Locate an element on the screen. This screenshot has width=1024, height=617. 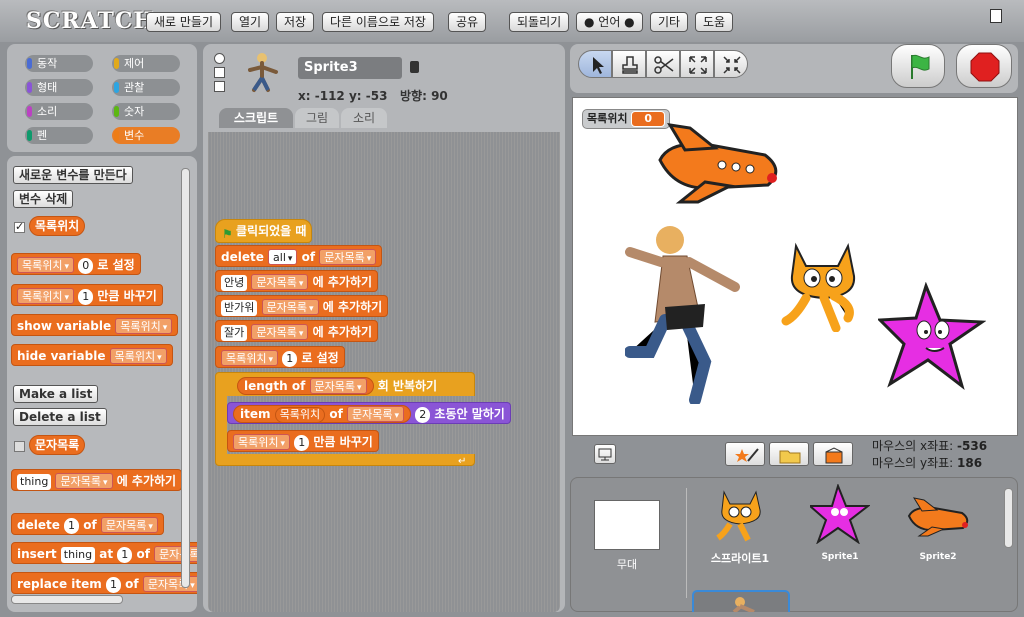
save-button: 저장 is located at coordinates (295, 22).